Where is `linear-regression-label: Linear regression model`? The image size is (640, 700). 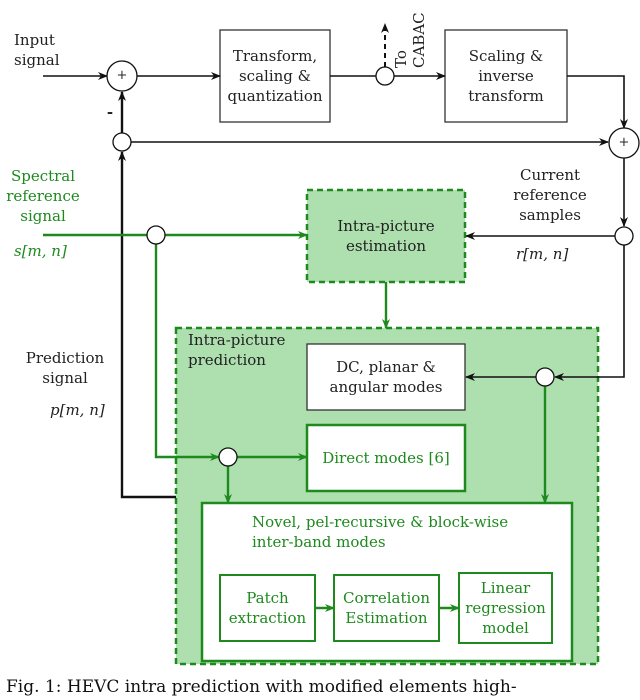
linear-regression-label: Linear regression model is located at coordinates (505, 608).